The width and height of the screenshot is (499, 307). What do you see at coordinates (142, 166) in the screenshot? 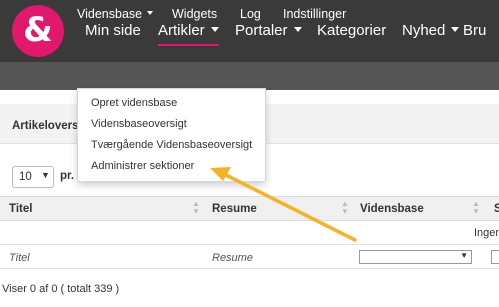
I see `menu-item-administrer-sektioner: Administrer sektioner` at bounding box center [142, 166].